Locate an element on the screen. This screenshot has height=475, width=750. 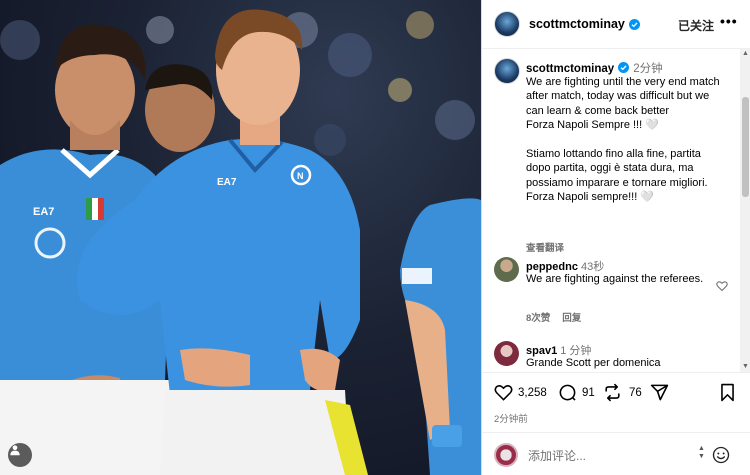
more-options-button: ••• is located at coordinates (729, 21).